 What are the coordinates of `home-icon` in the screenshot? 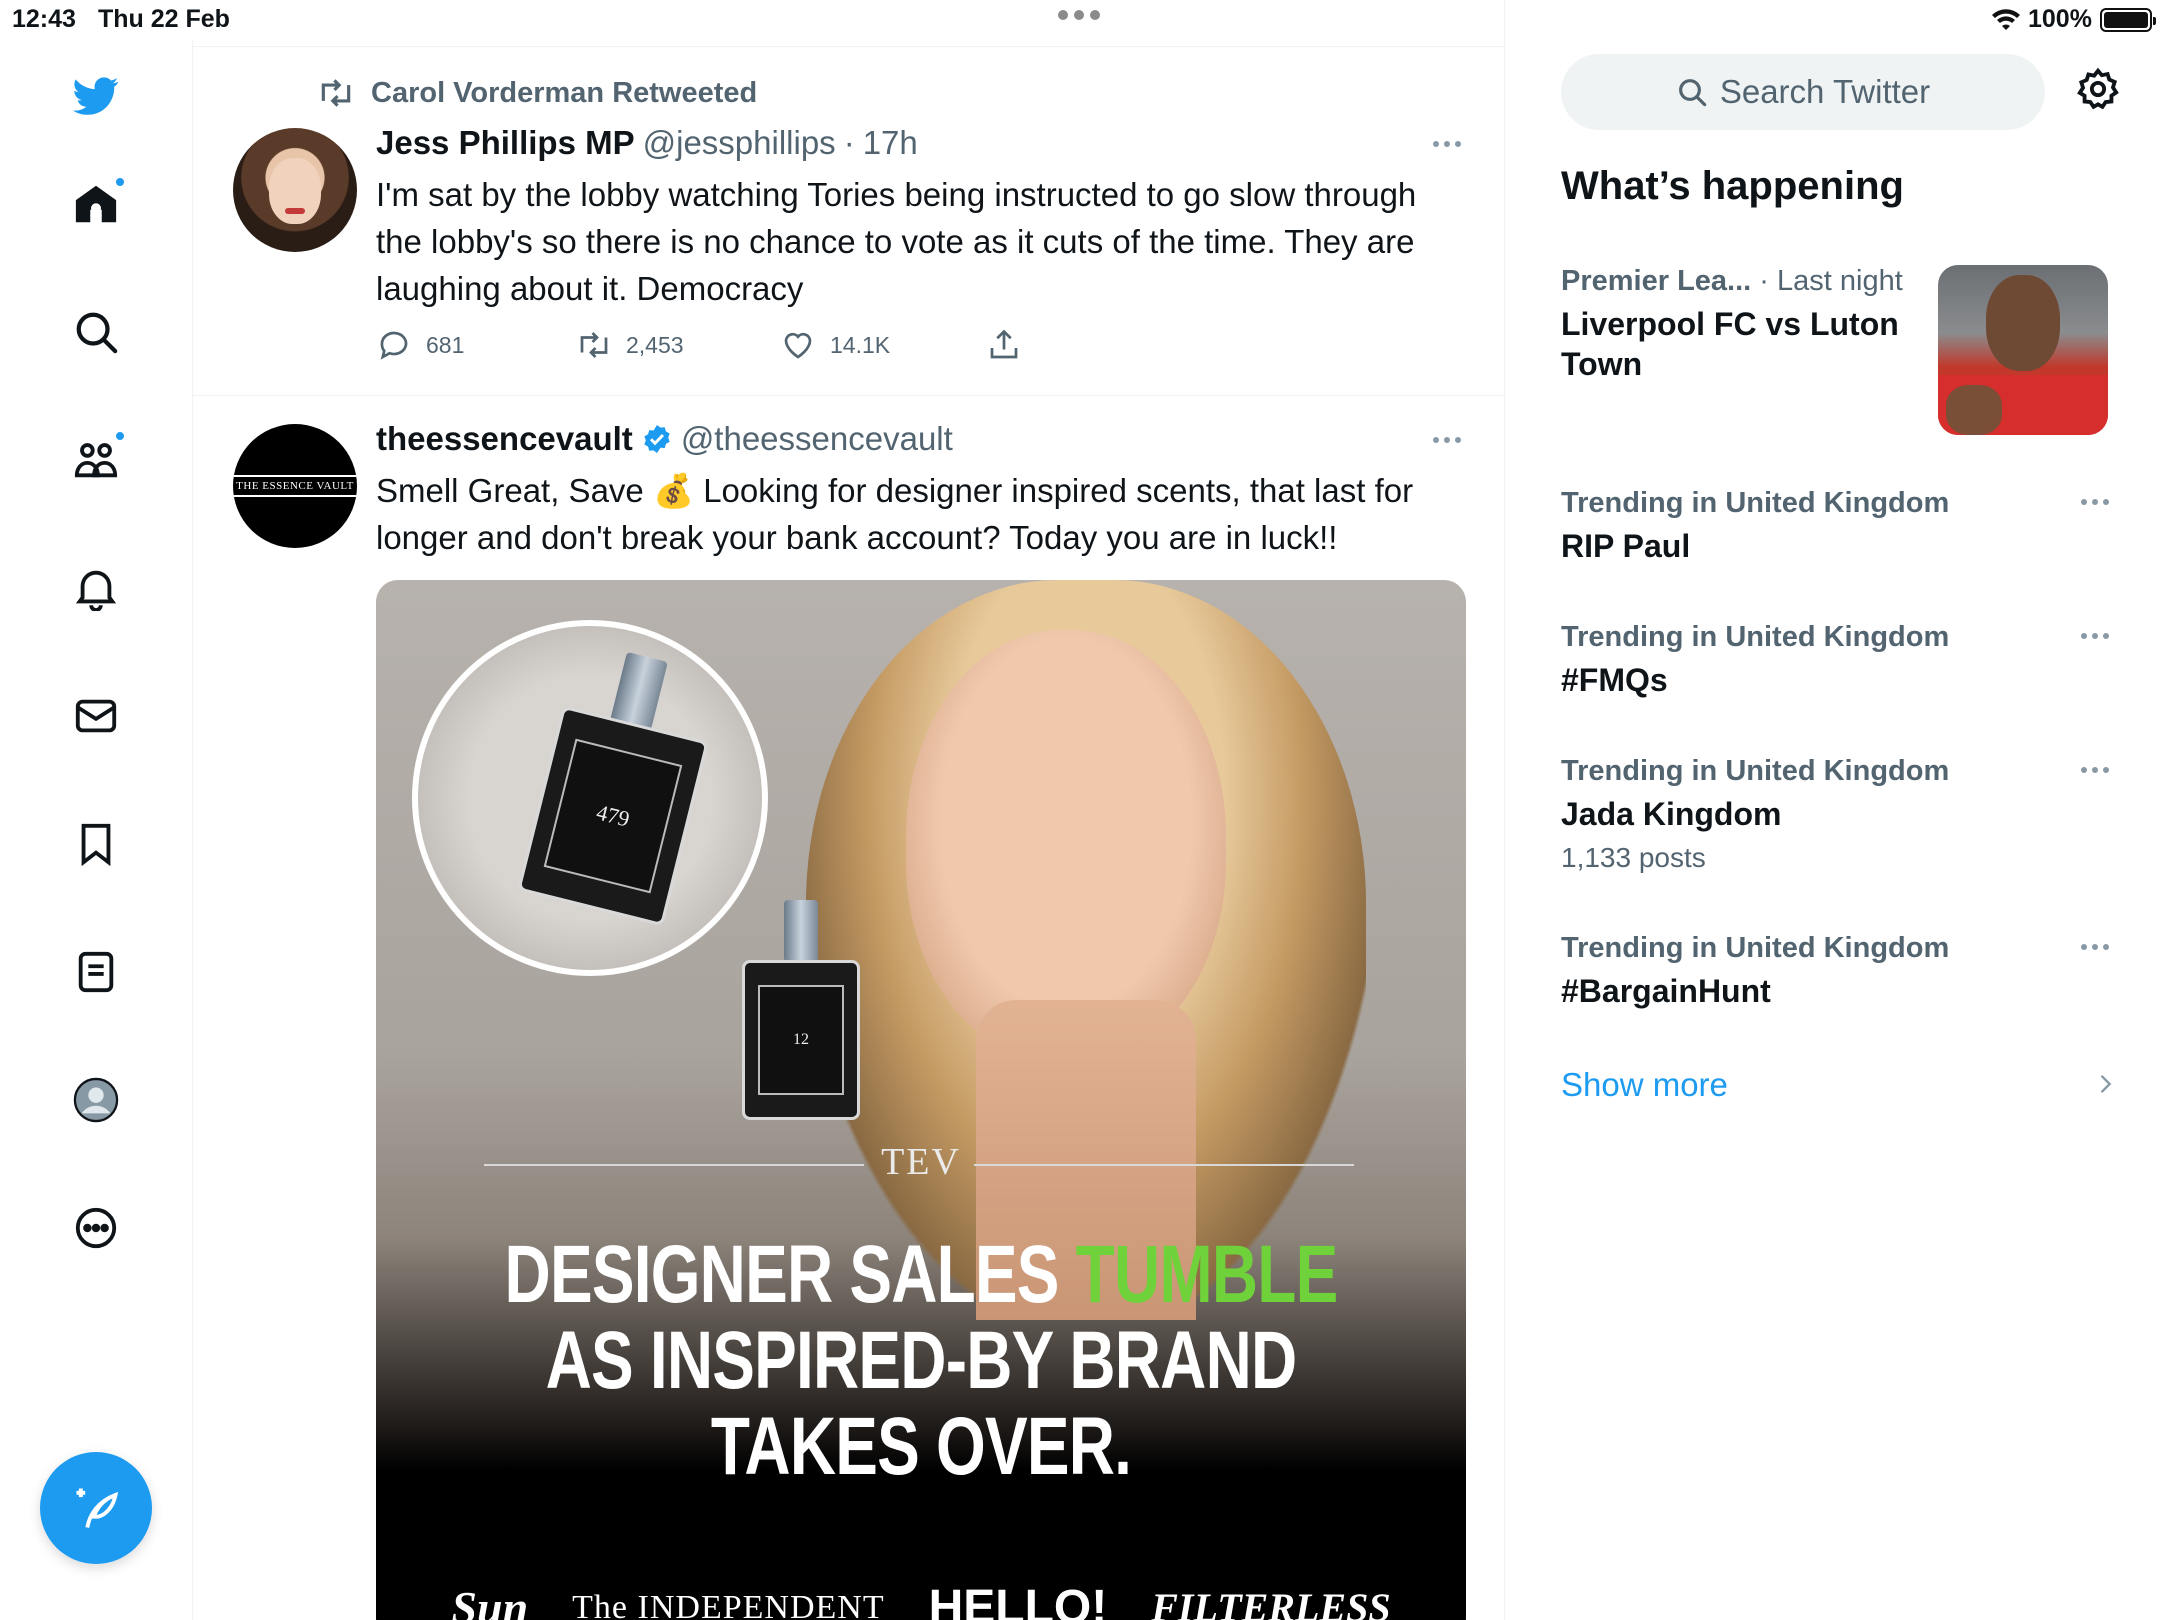 It's located at (96, 204).